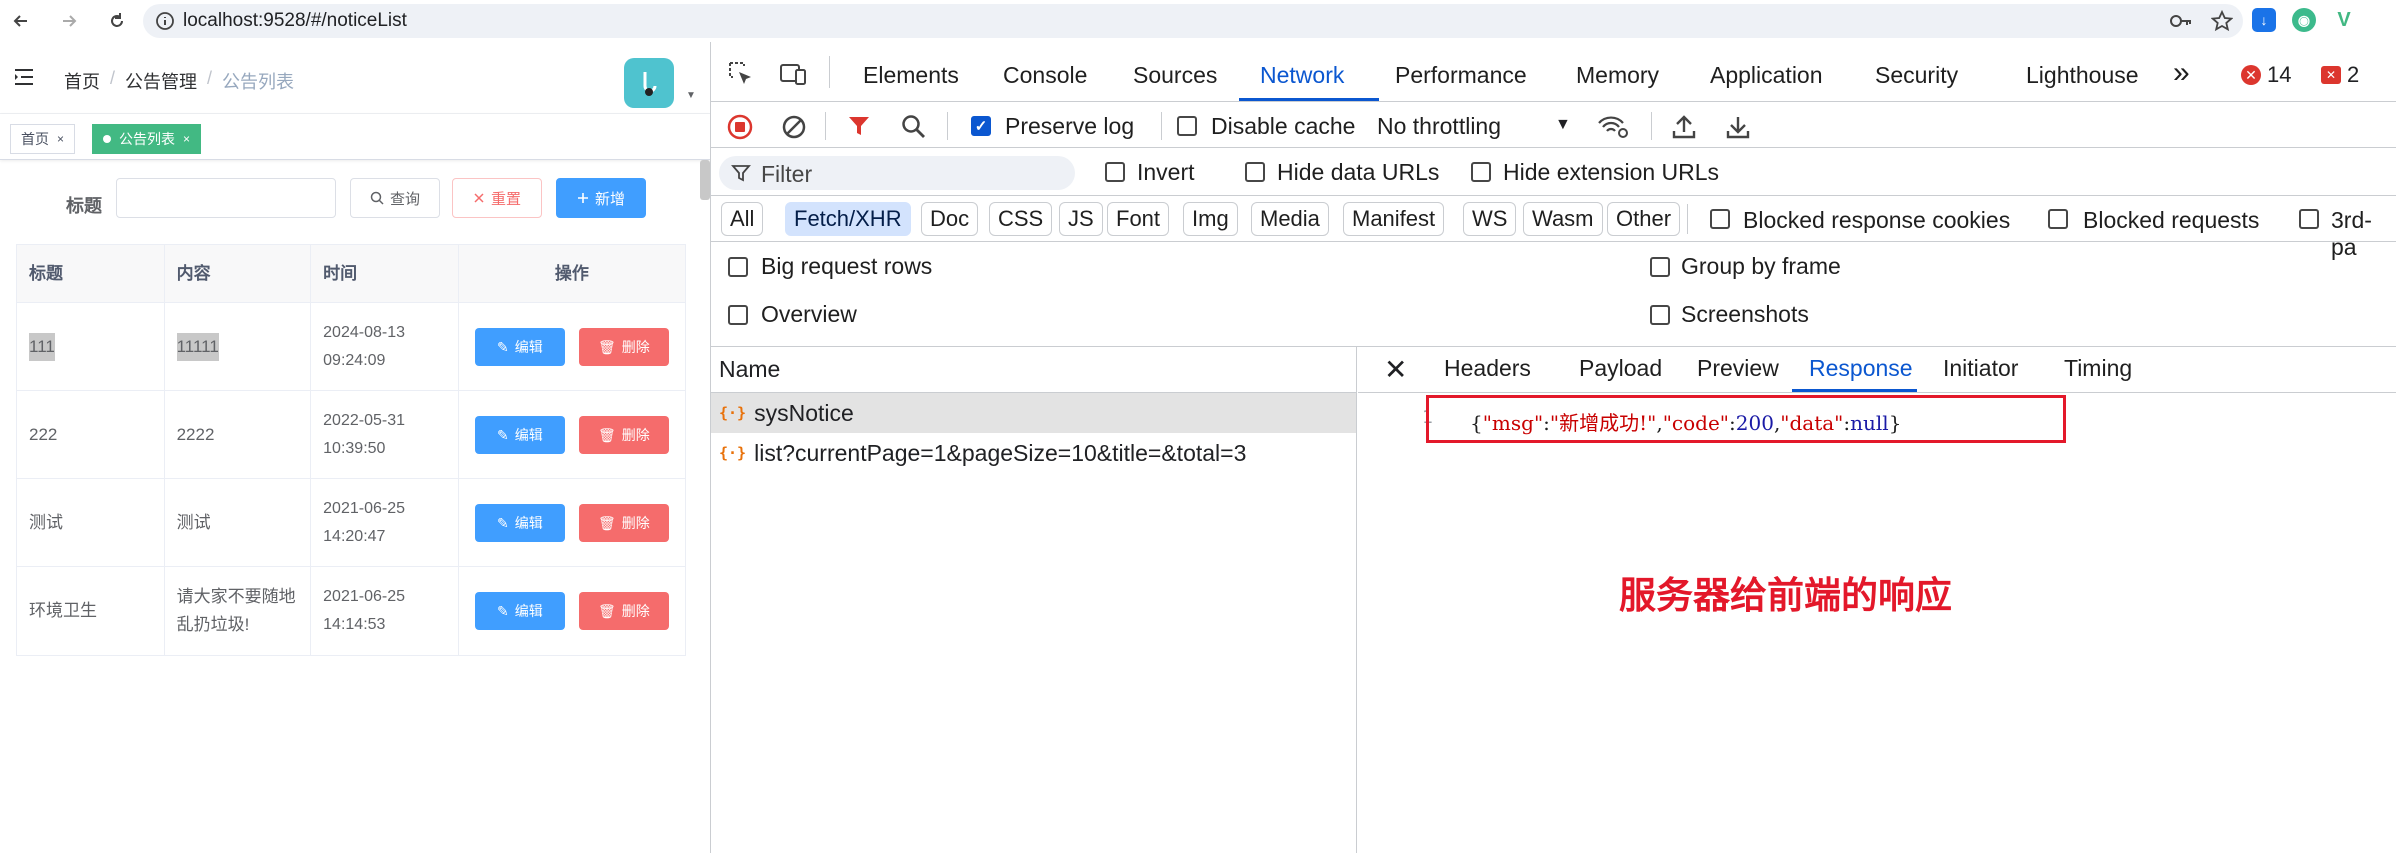  I want to click on type-chip-fetch-xhr: Fetch/XHR, so click(848, 219).